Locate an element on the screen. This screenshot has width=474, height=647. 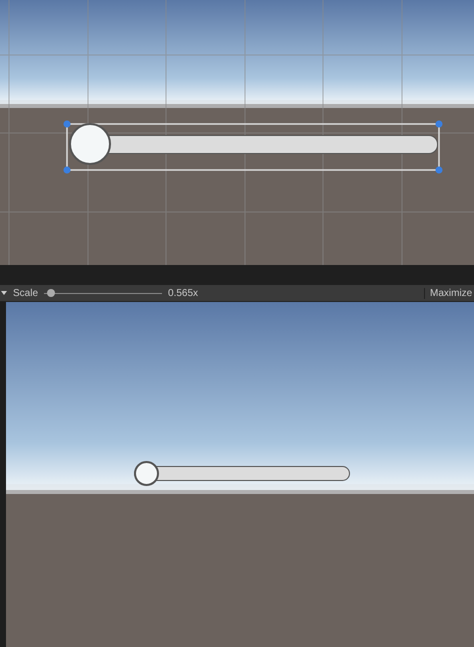
scale-label: Scale is located at coordinates (25, 293).